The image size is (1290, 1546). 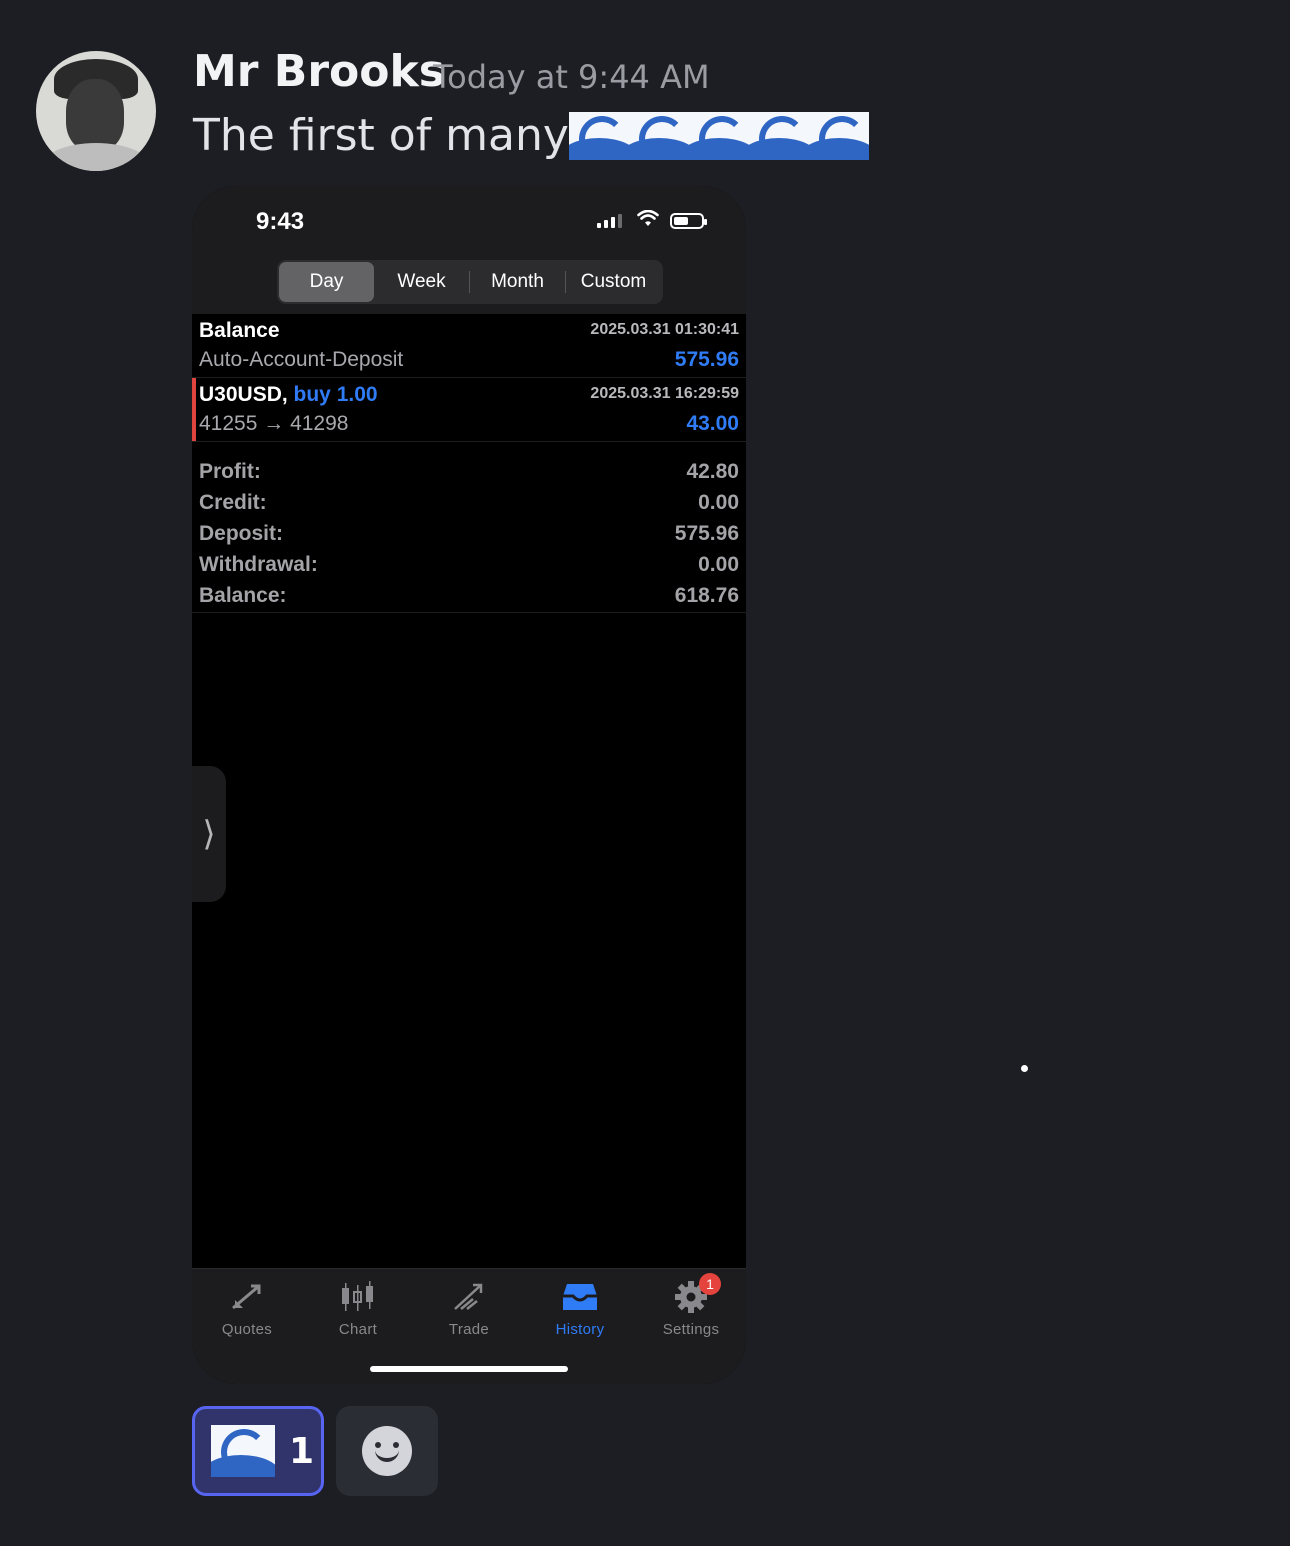 What do you see at coordinates (706, 533) in the screenshot?
I see `summary-value: 575.96` at bounding box center [706, 533].